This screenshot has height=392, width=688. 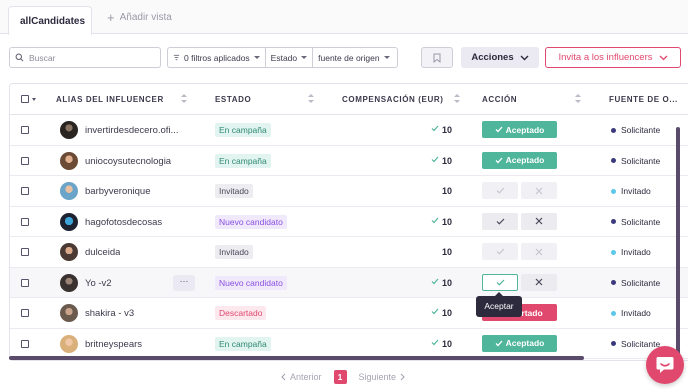 I want to click on add-view-tab: + Añadir vista, so click(x=139, y=17).